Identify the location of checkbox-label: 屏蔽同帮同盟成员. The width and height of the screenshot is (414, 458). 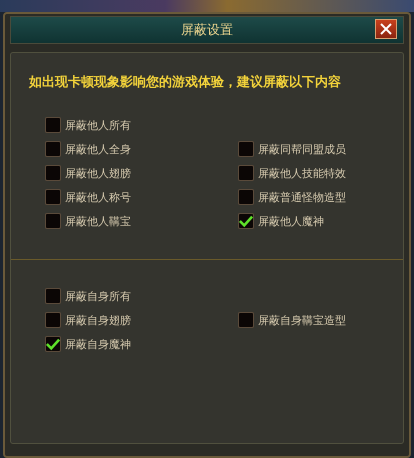
(302, 149).